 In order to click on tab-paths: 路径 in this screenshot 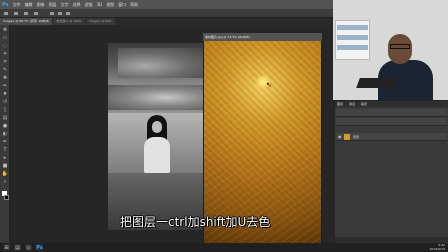, I will do `click(364, 104)`.